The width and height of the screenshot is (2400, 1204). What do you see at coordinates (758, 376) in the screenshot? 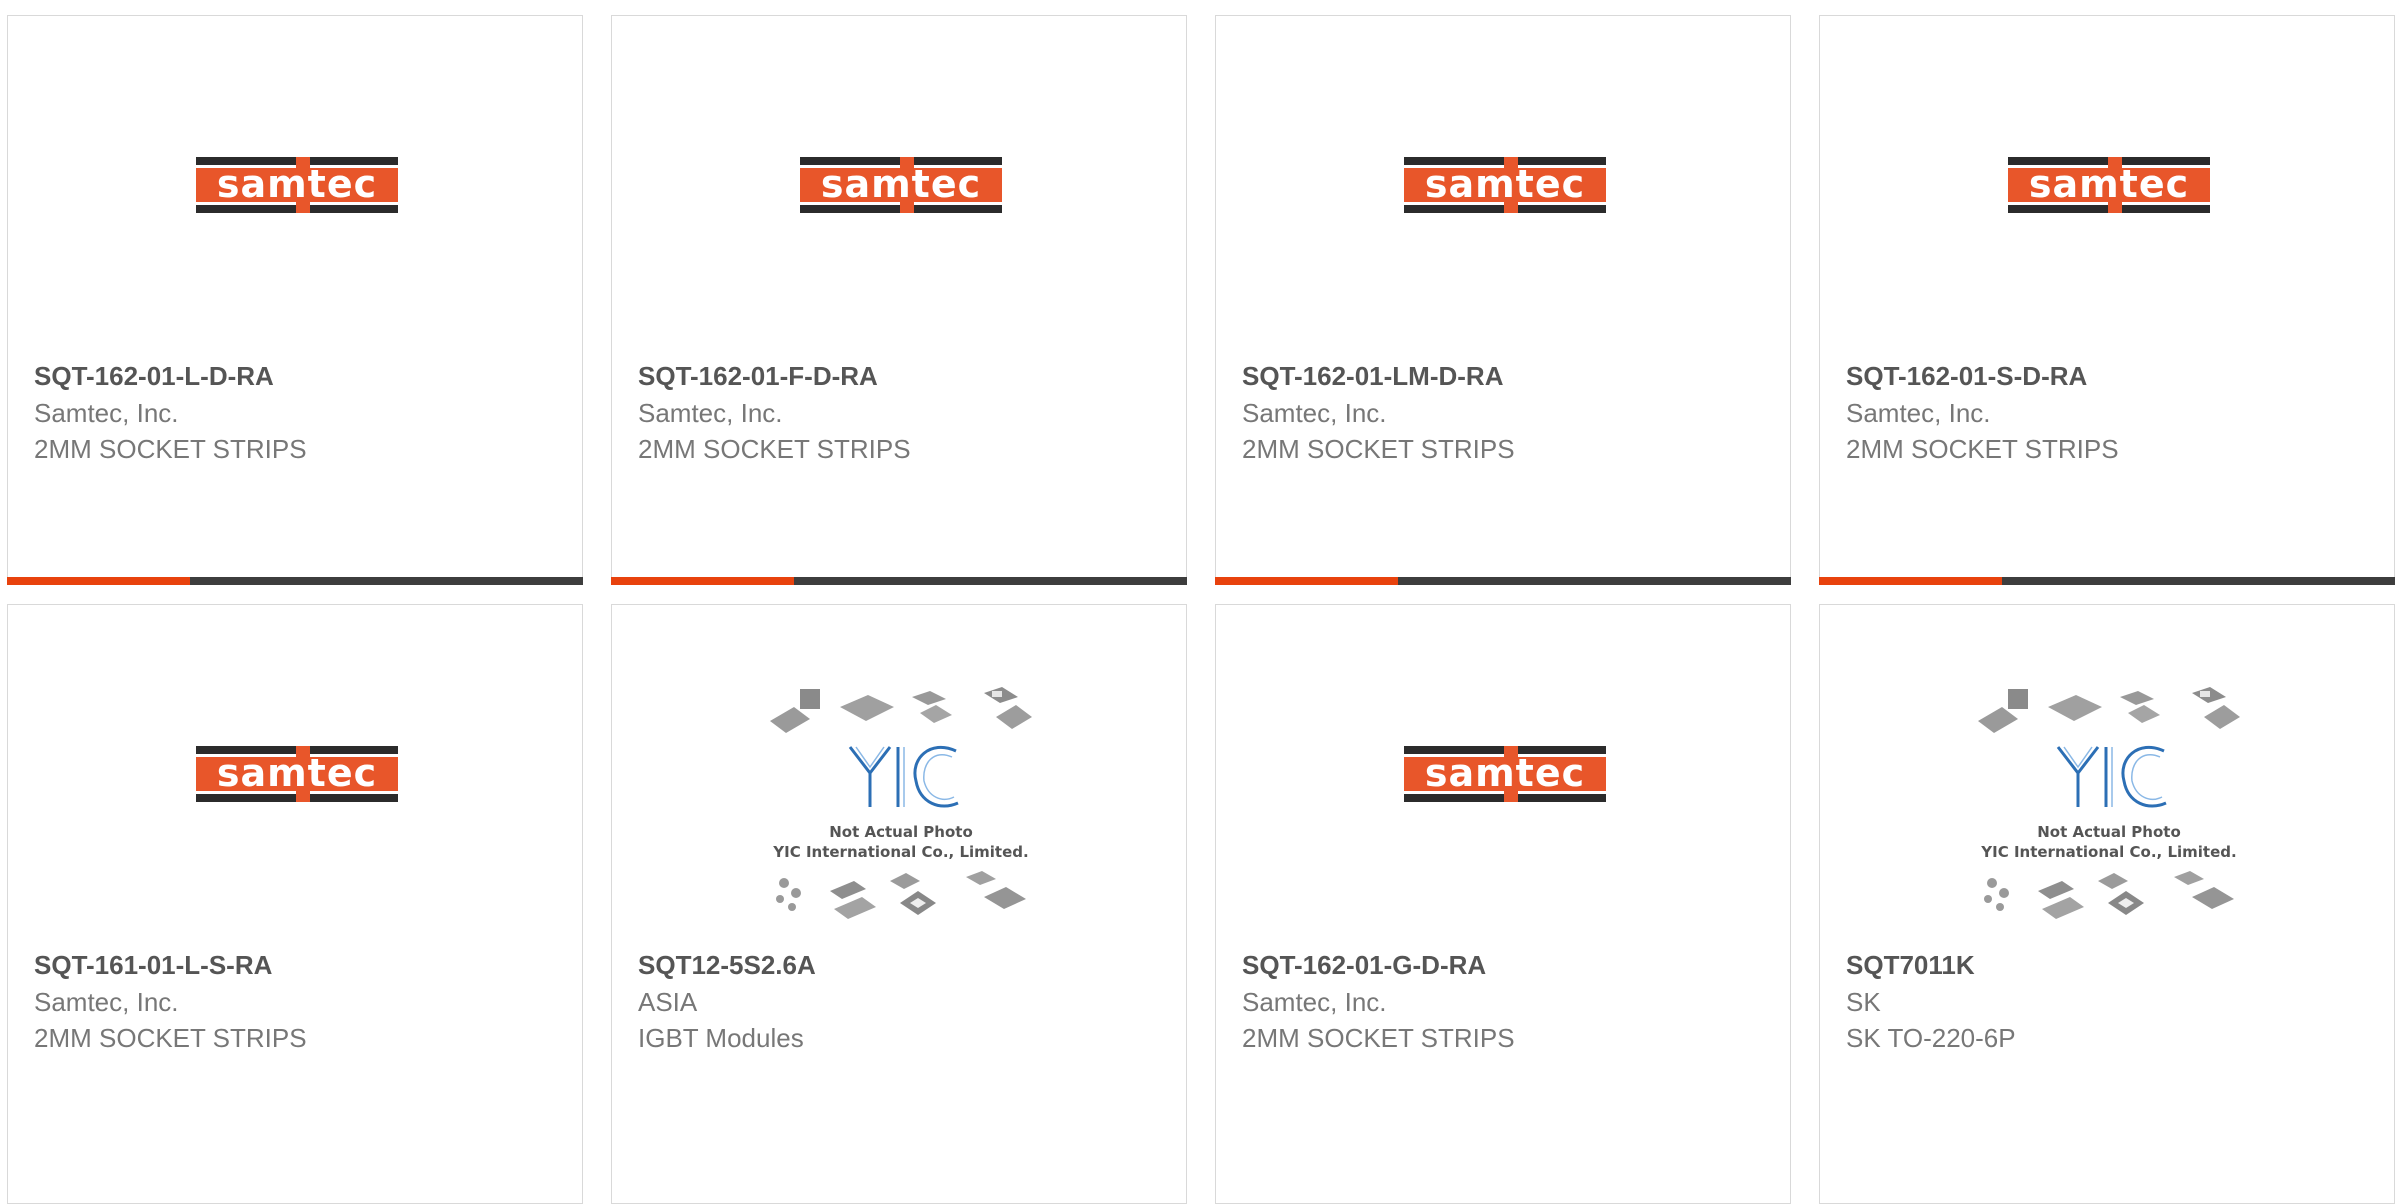
I see `part-number: SQT-162-01-F-D-RA` at bounding box center [758, 376].